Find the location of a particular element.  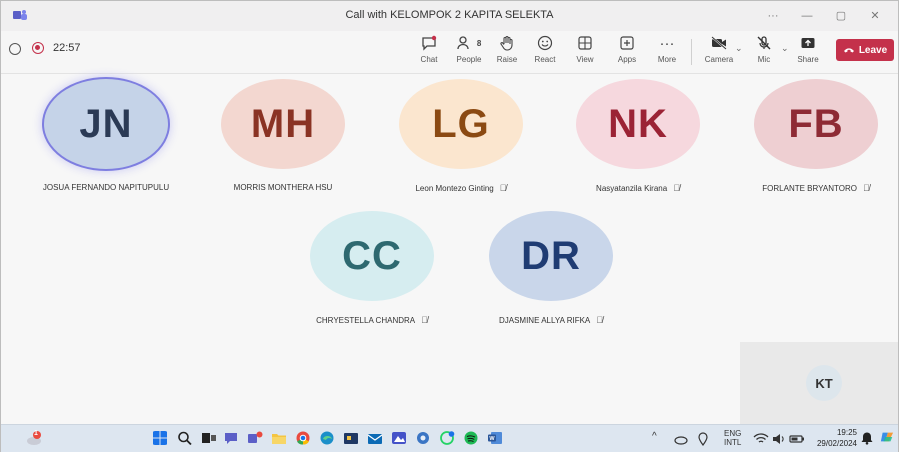

copilot-icon is located at coordinates (887, 437).